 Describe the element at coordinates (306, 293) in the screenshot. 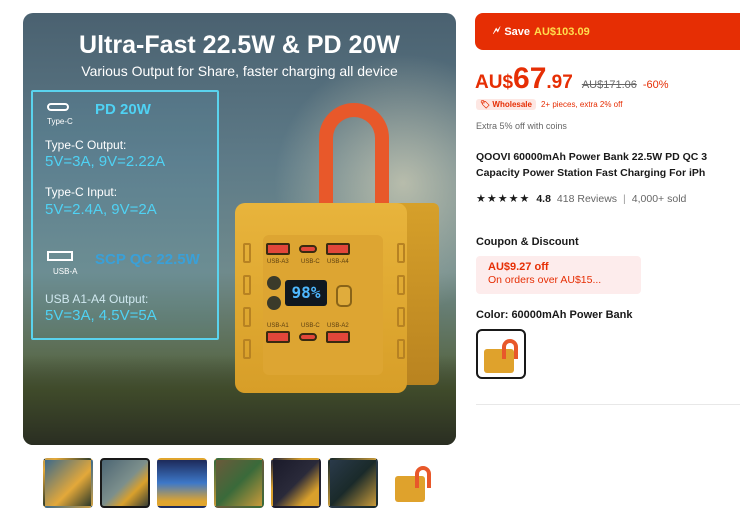

I see `battery-display: 98%` at that location.